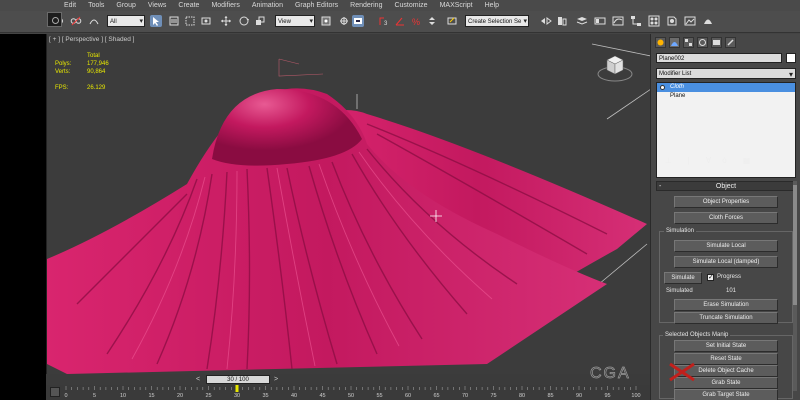 This screenshot has height=400, width=800. Describe the element at coordinates (708, 161) in the screenshot. I see `make-unique-icon: ∀` at that location.